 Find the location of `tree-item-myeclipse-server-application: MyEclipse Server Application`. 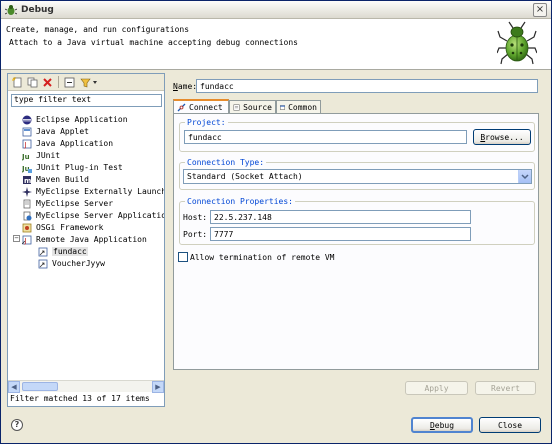

tree-item-myeclipse-server-application: MyEclipse Server Application is located at coordinates (93, 215).